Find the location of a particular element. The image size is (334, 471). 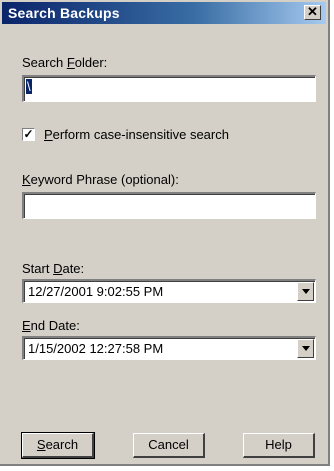

keyword-label: Keyword Phrase (optional): is located at coordinates (100, 179).